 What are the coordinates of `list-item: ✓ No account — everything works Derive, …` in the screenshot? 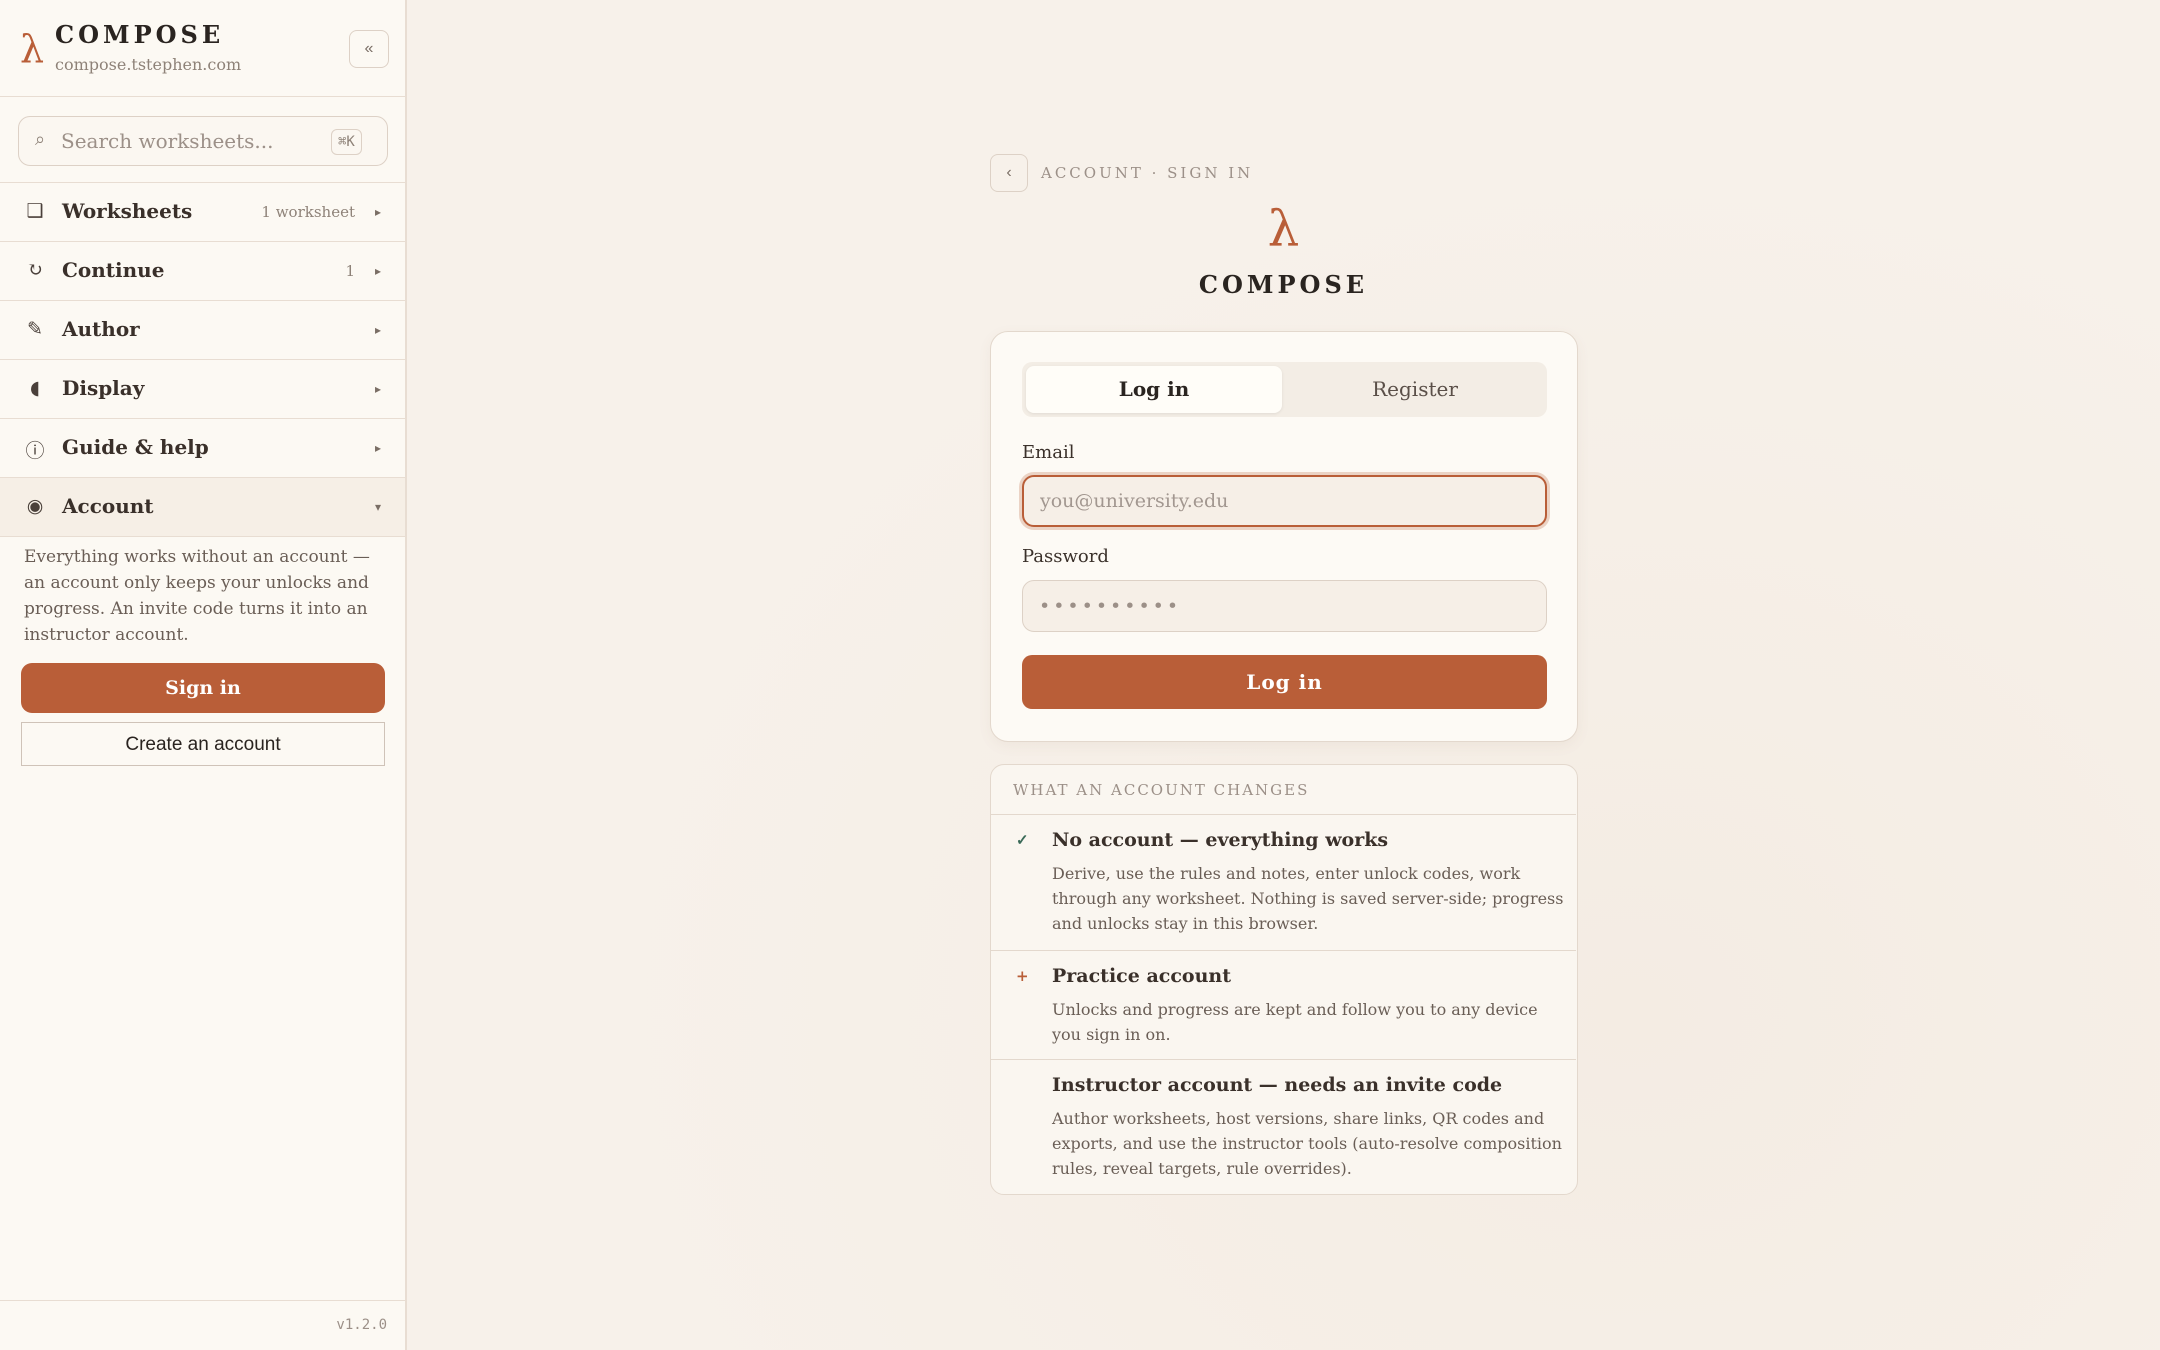 It's located at (1283, 883).